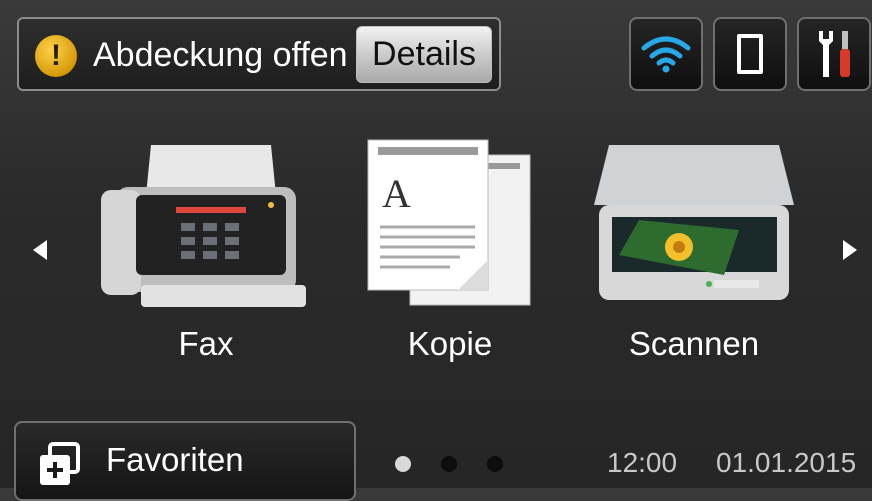 This screenshot has height=501, width=872. Describe the element at coordinates (450, 343) in the screenshot. I see `copy-label: Kopie` at that location.